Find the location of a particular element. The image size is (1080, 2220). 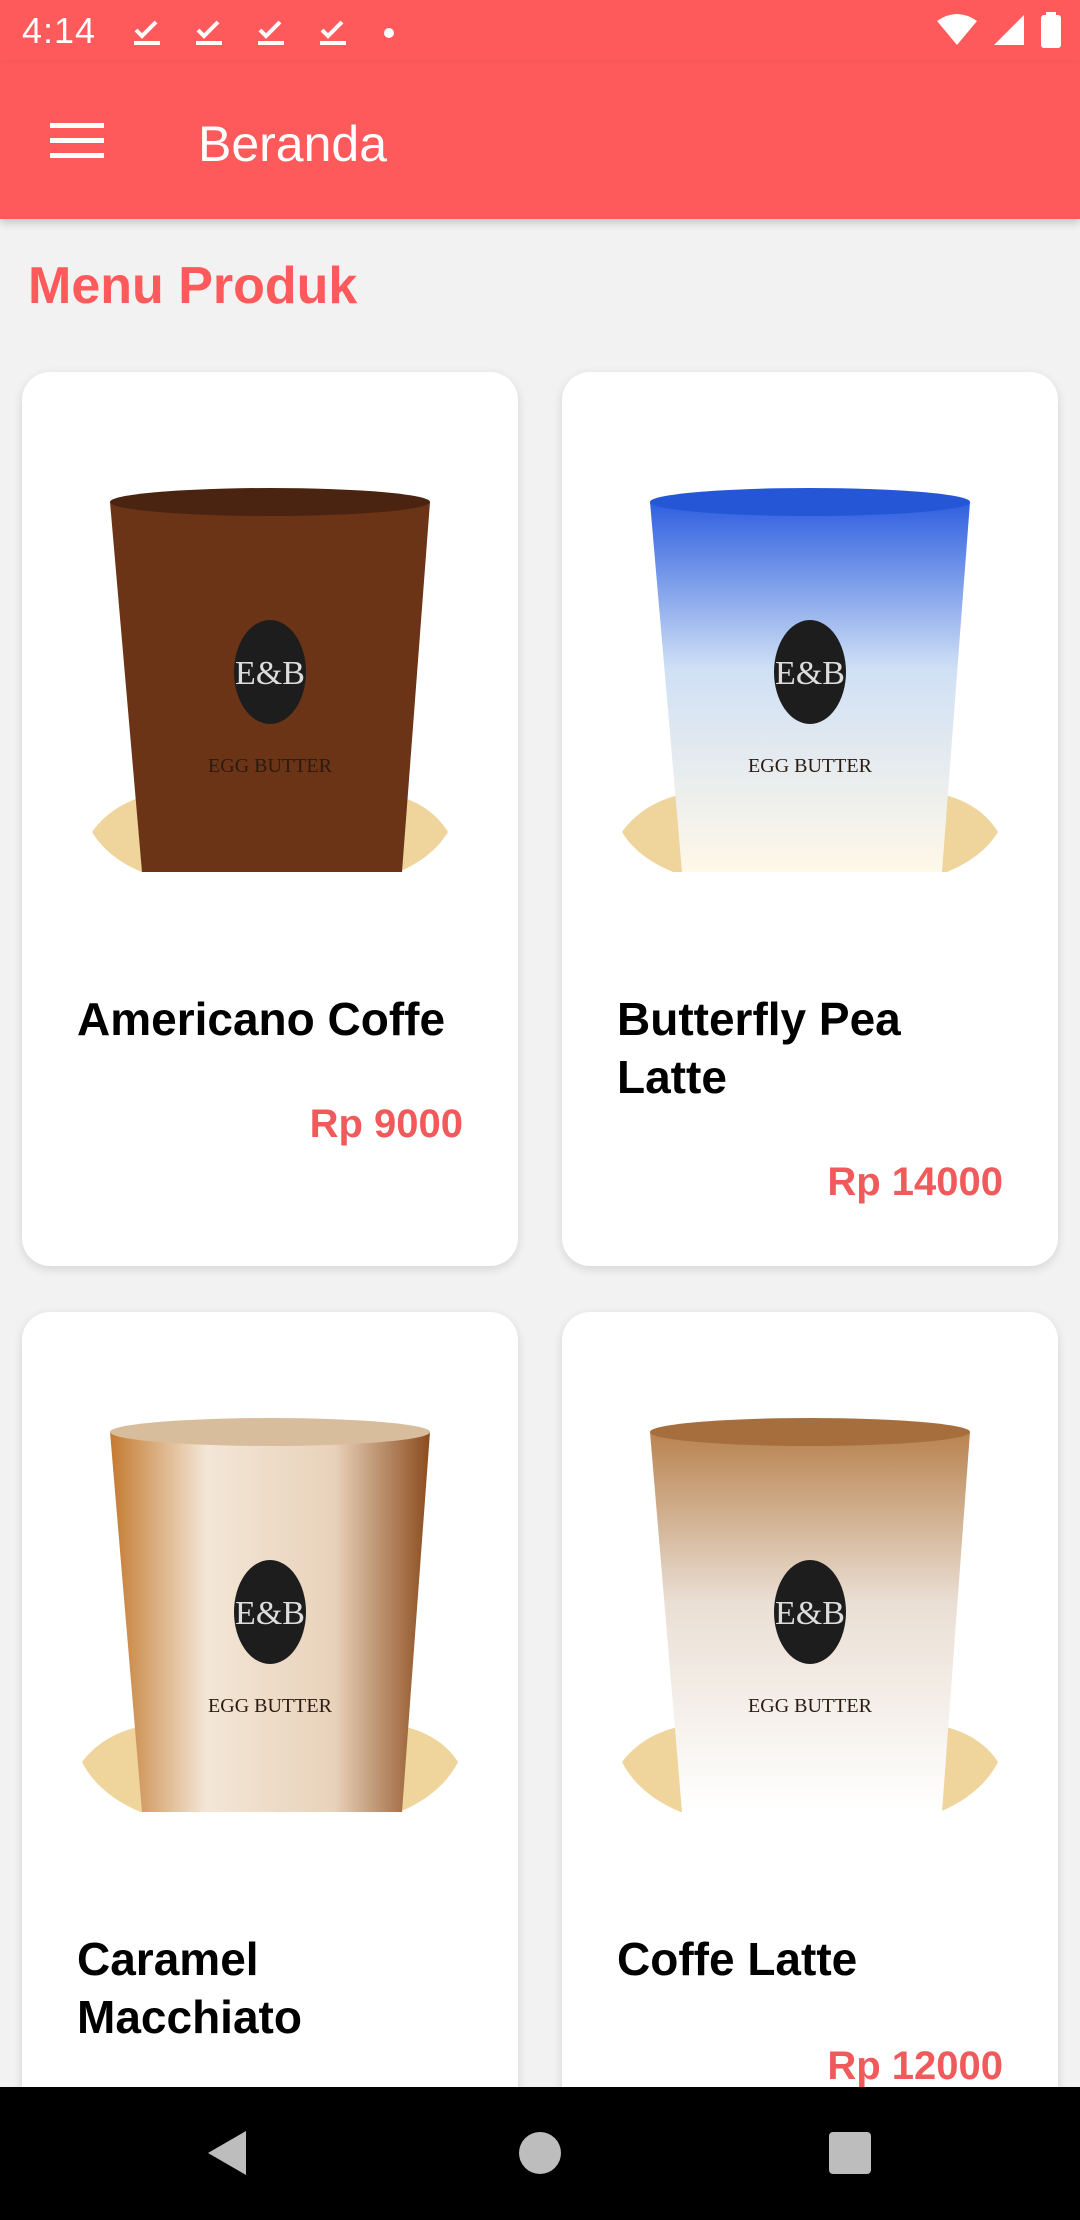

battery-icon is located at coordinates (1051, 30).